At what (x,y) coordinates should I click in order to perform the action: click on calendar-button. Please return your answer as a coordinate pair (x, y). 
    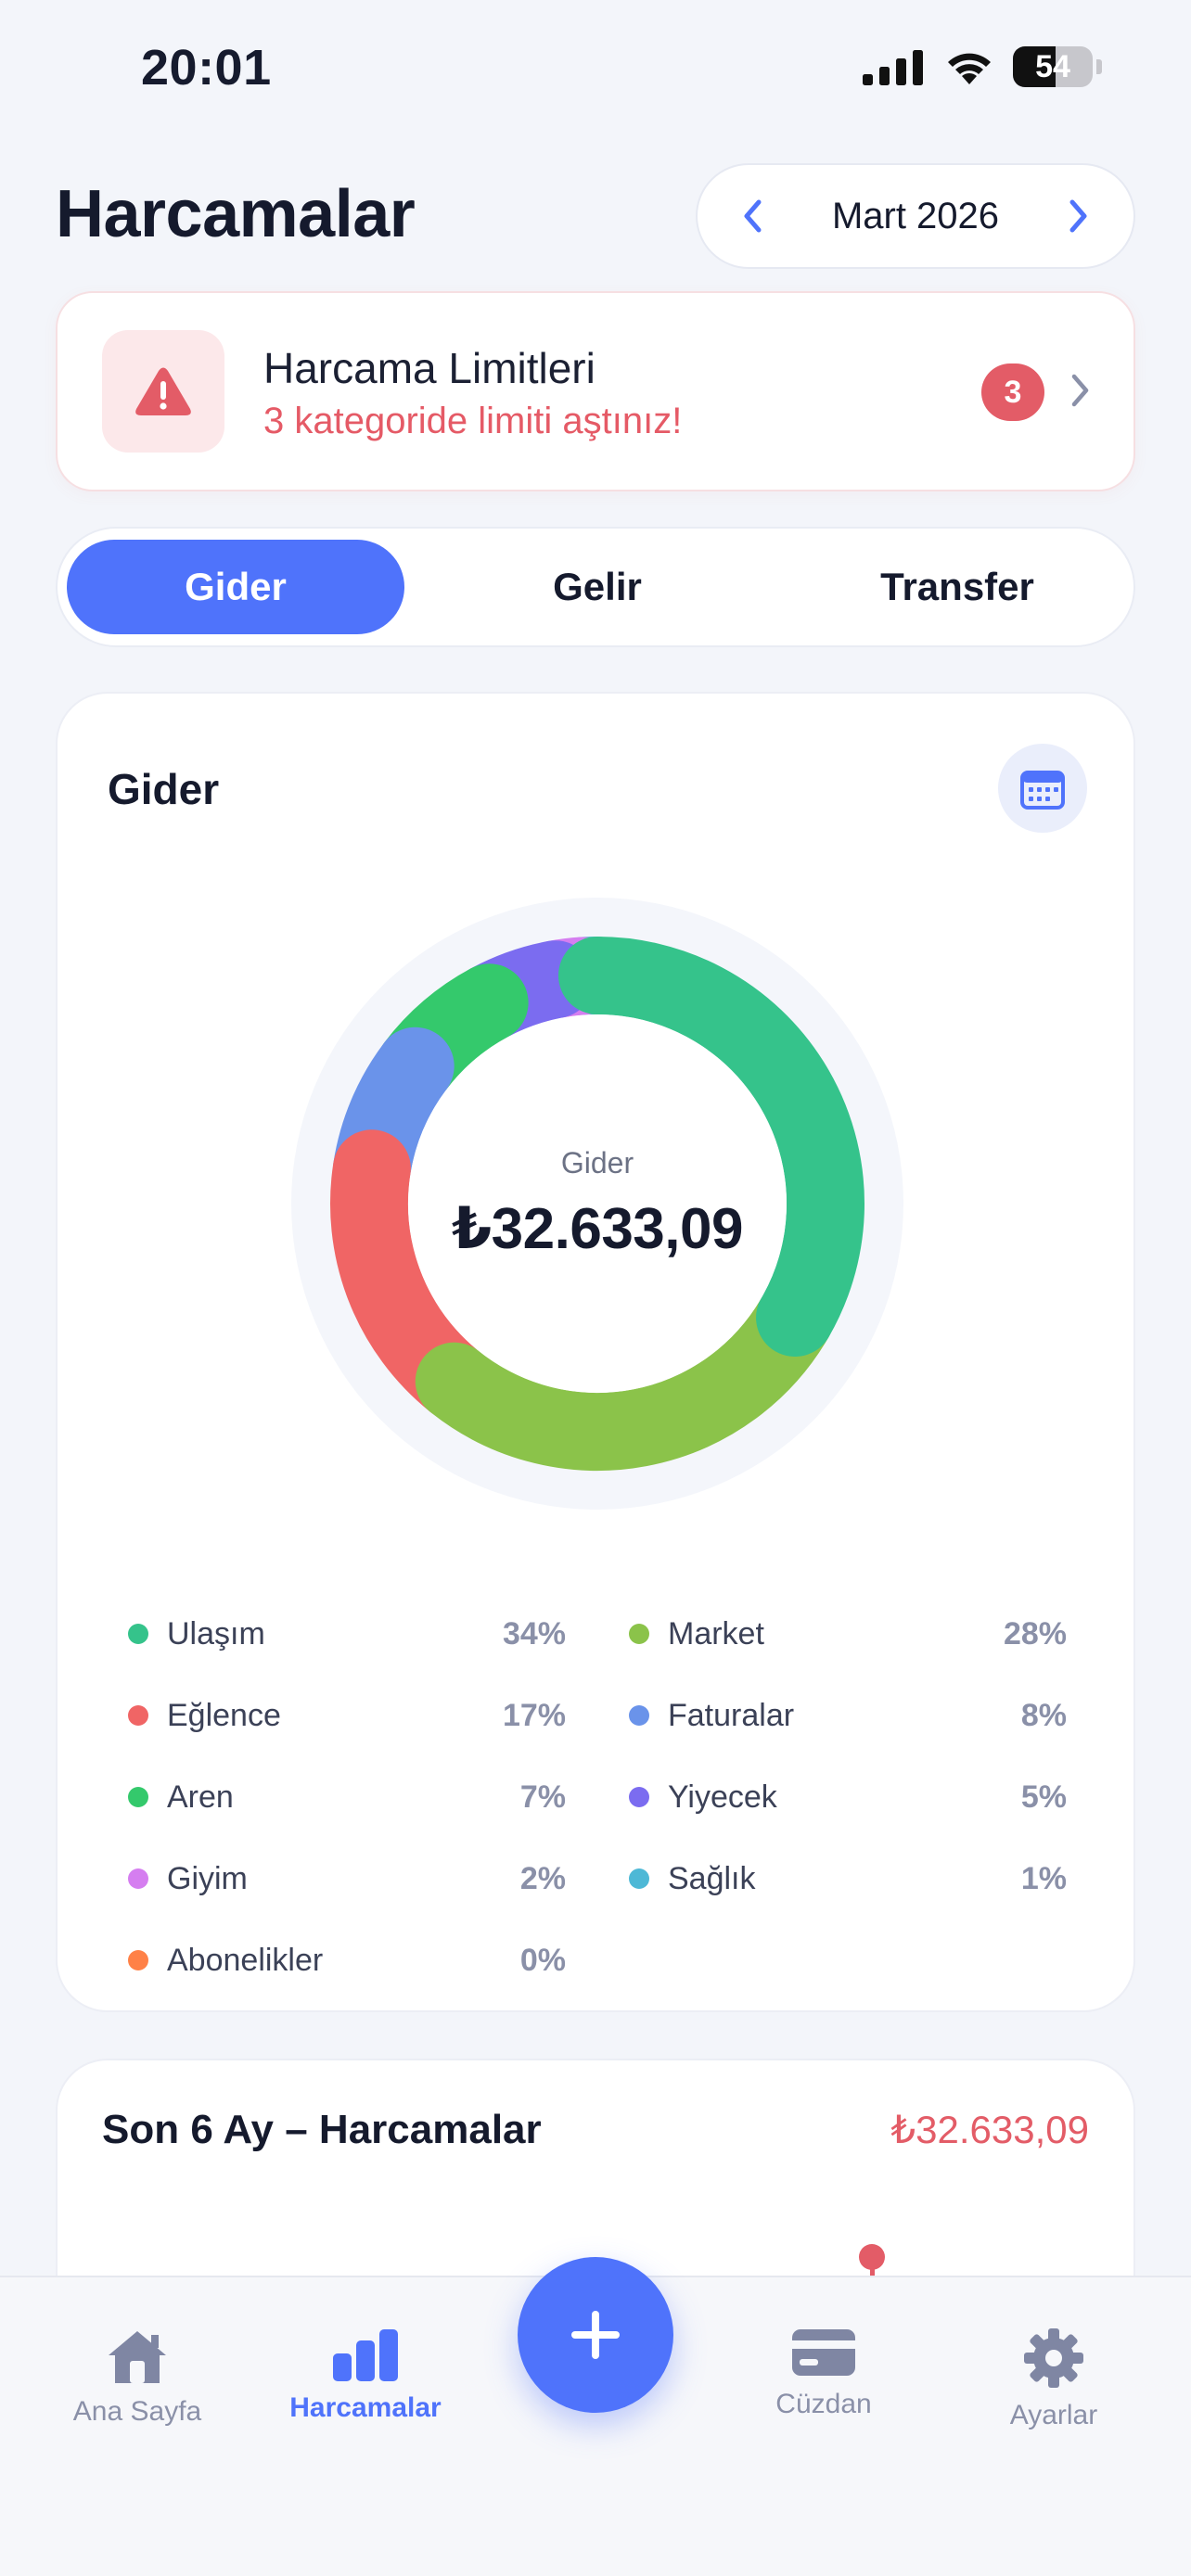
    Looking at the image, I should click on (1042, 789).